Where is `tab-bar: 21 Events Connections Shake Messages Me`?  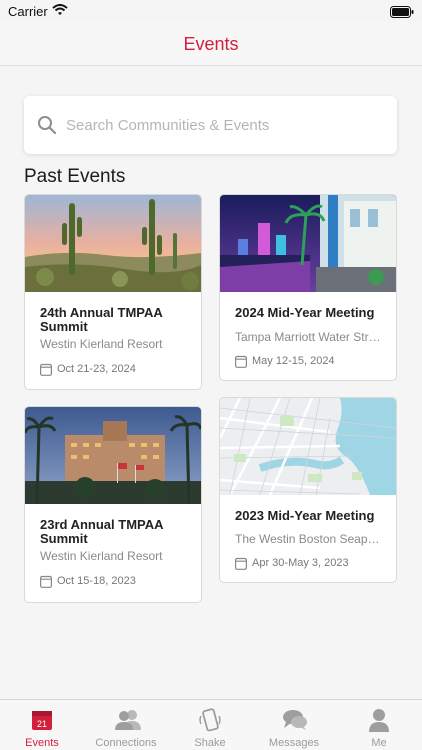 tab-bar: 21 Events Connections Shake Messages Me is located at coordinates (211, 724).